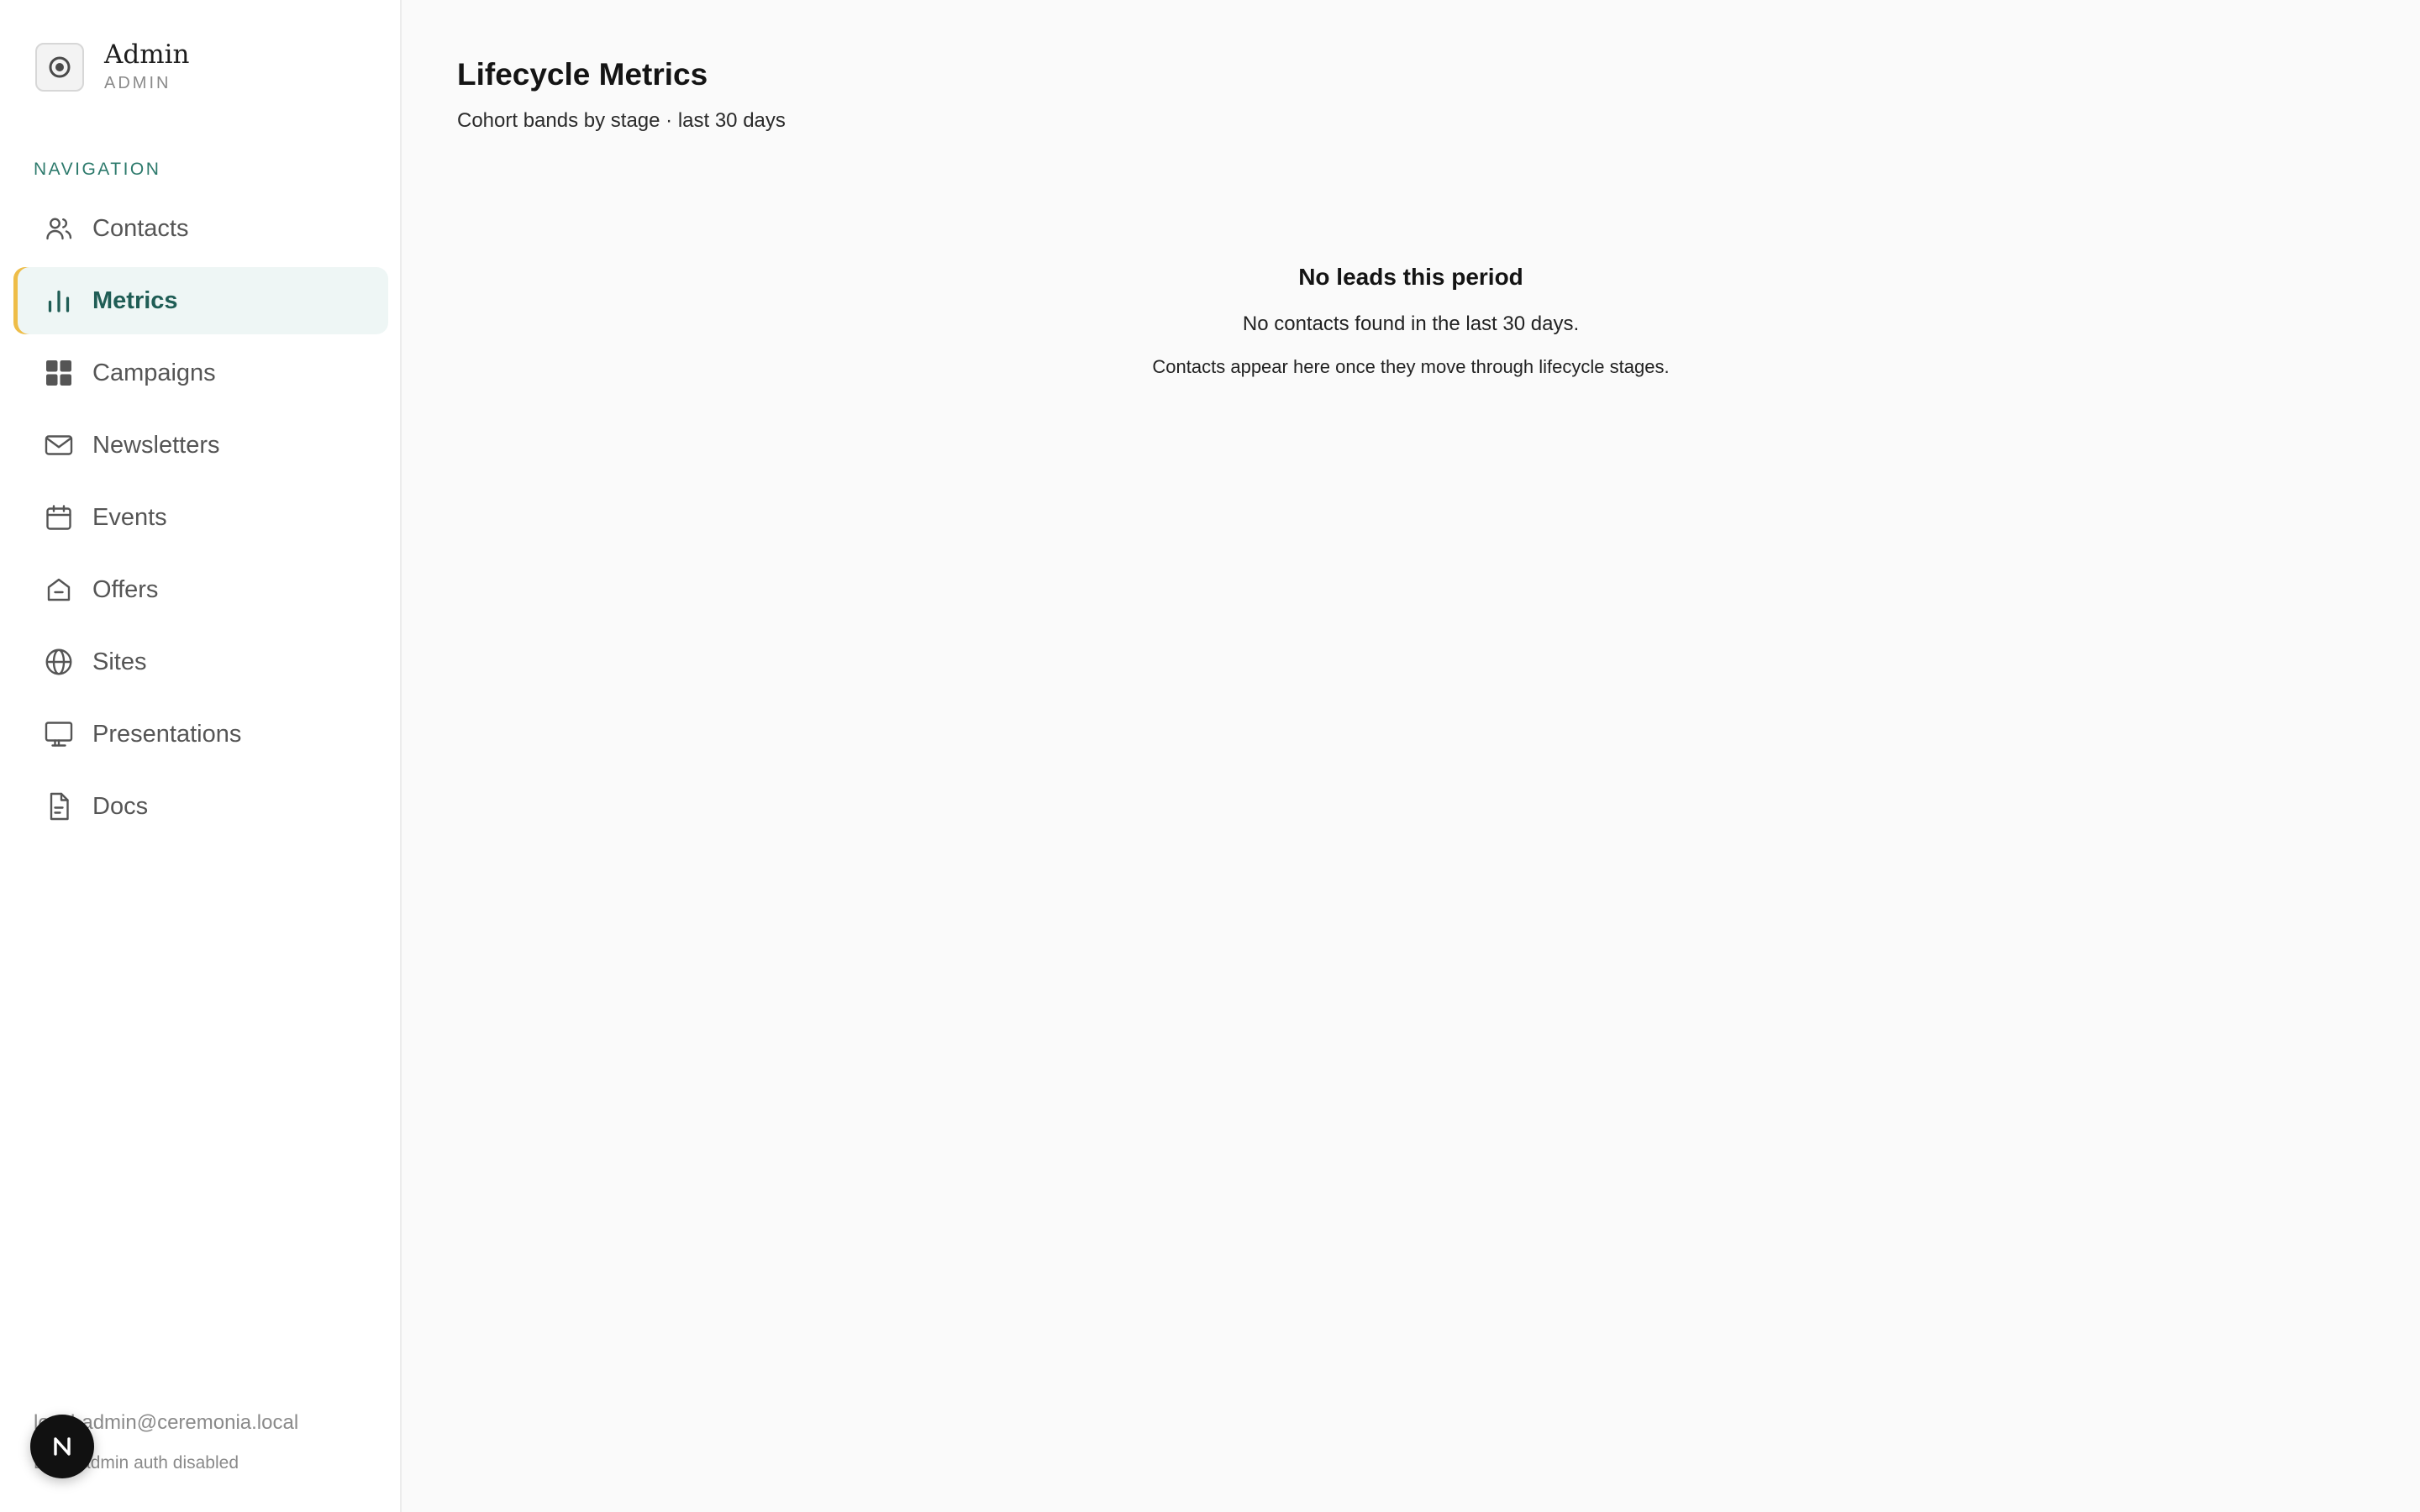 The image size is (2420, 1512). I want to click on sidebar-item-docs: Docs, so click(200, 806).